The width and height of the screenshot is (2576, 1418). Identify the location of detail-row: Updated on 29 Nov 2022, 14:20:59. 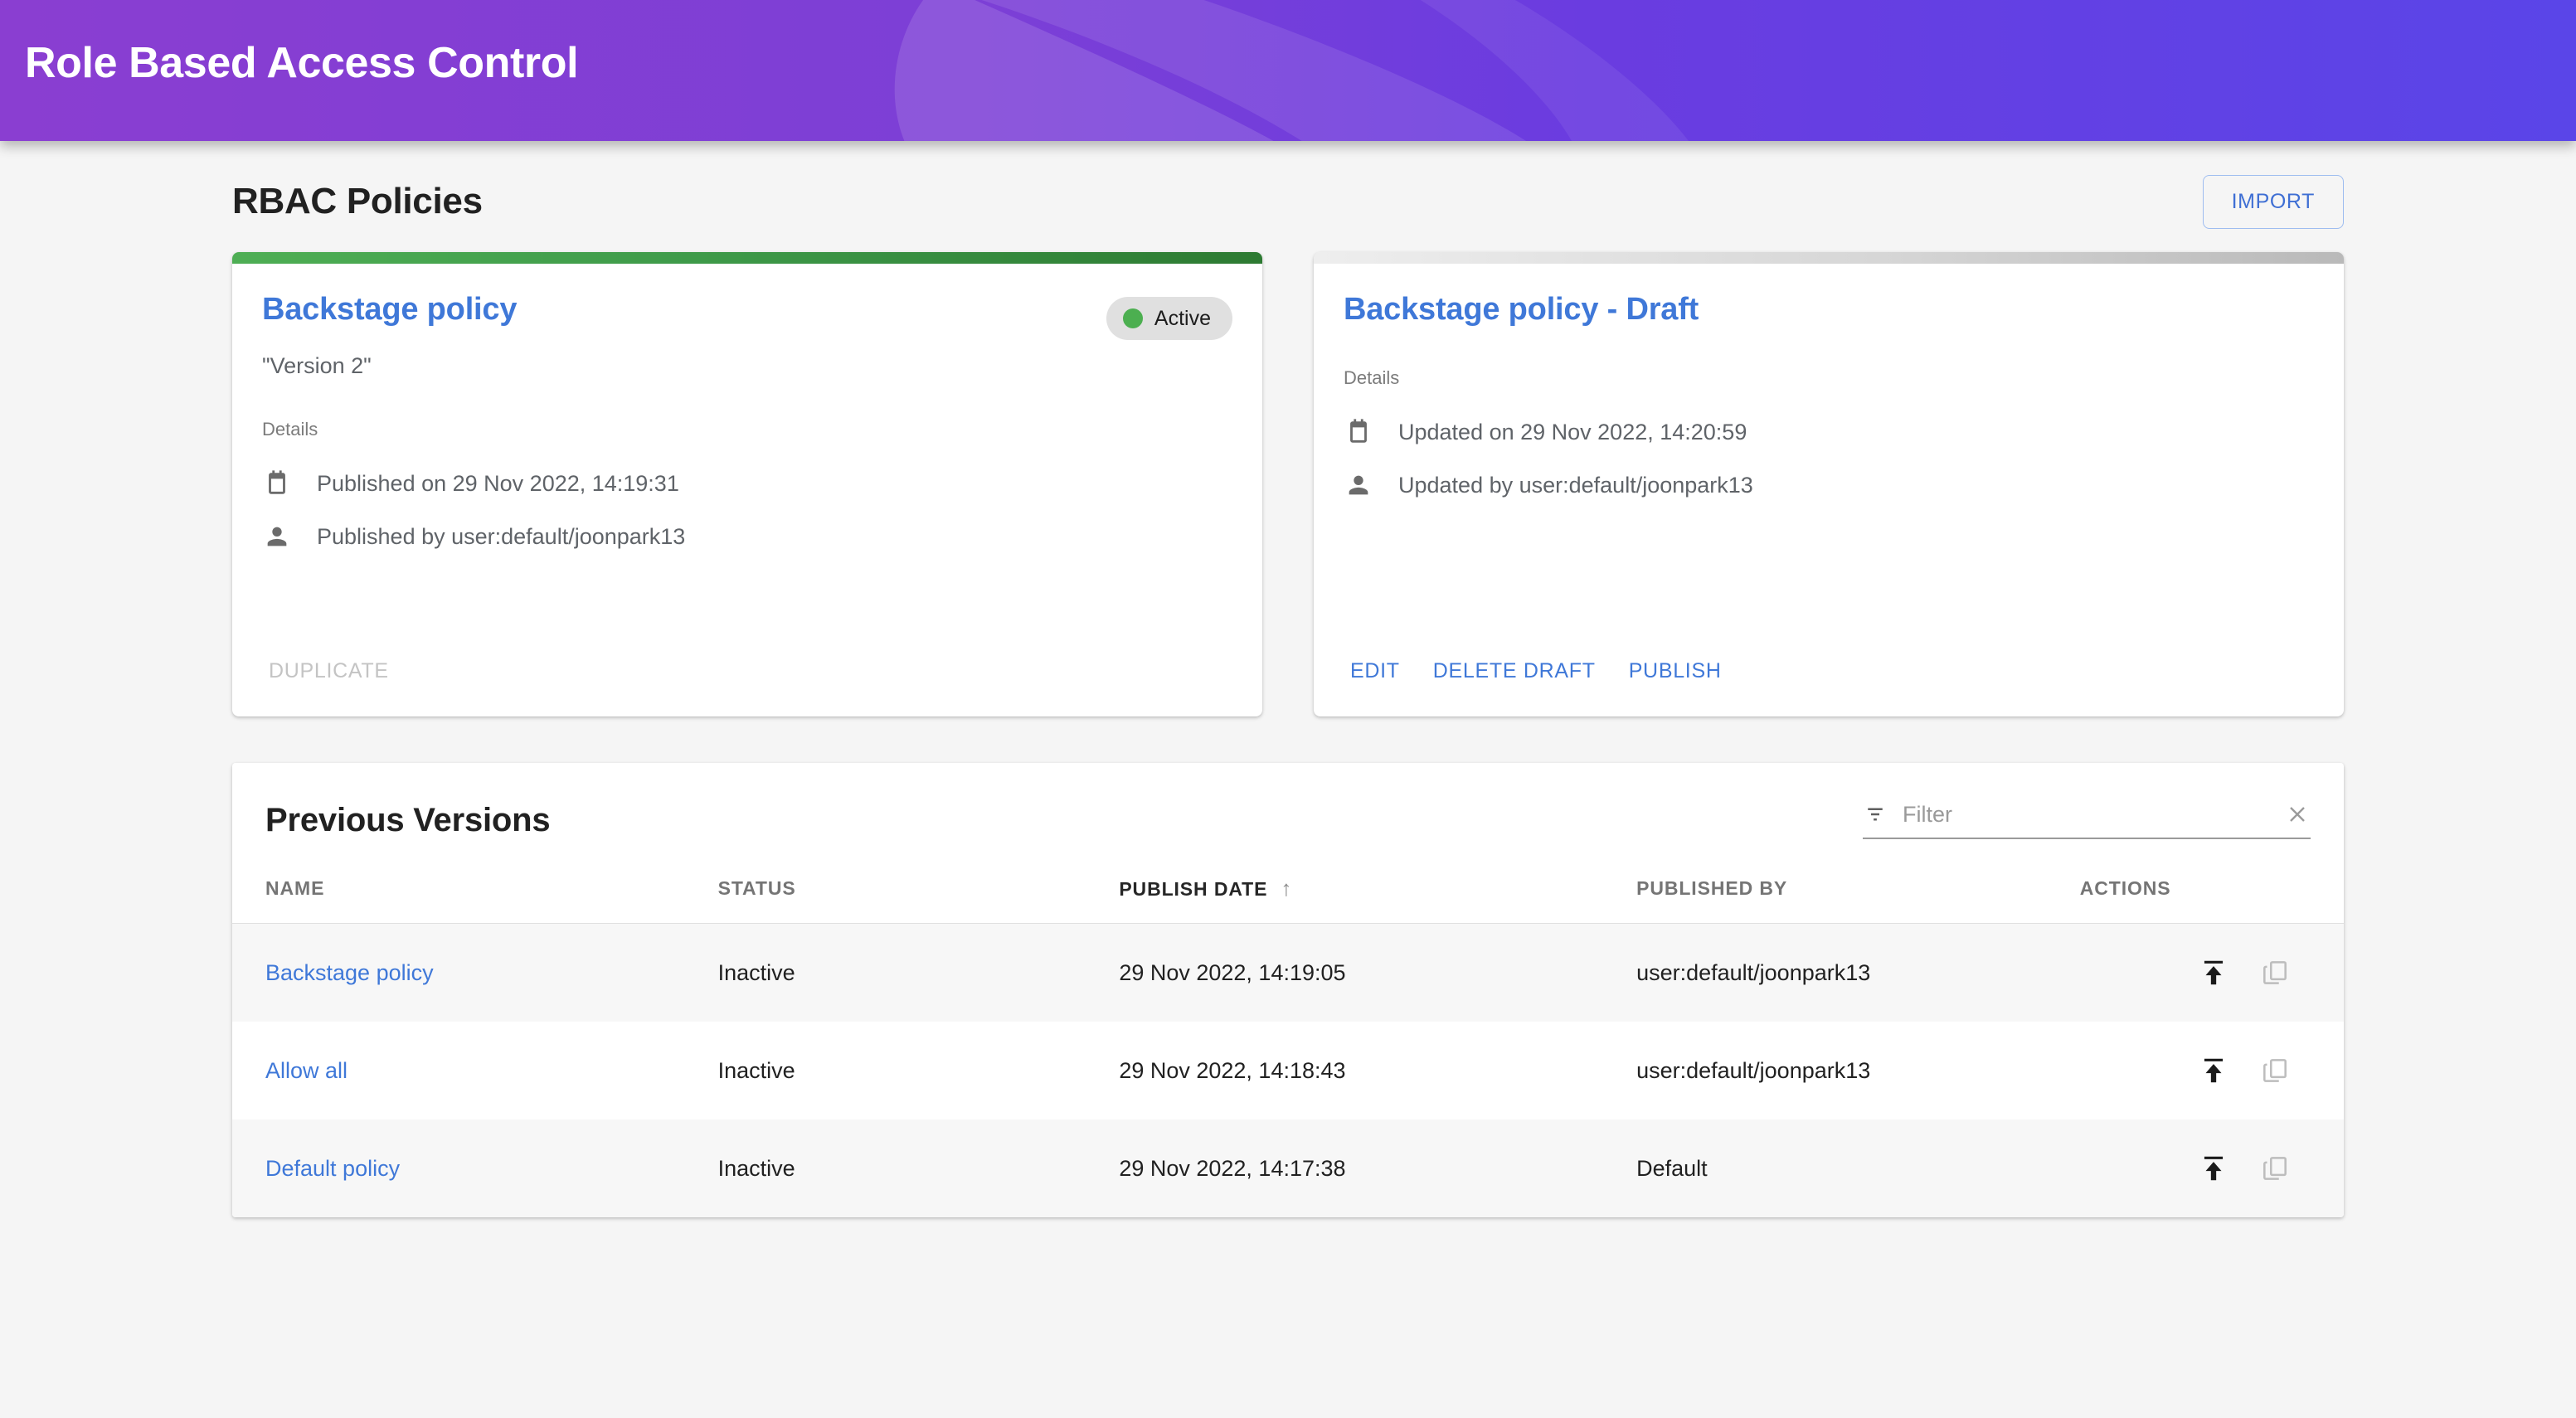
(1829, 432).